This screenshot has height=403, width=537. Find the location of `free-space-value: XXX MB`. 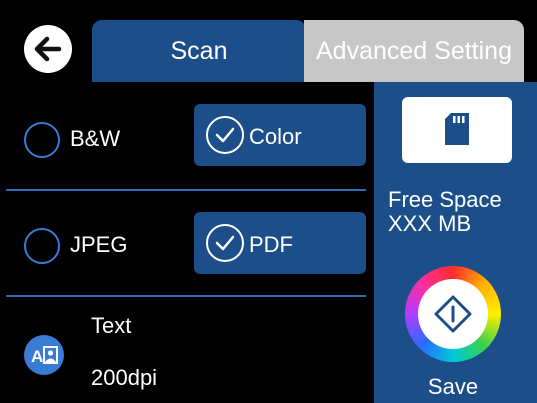

free-space-value: XXX MB is located at coordinates (430, 223).